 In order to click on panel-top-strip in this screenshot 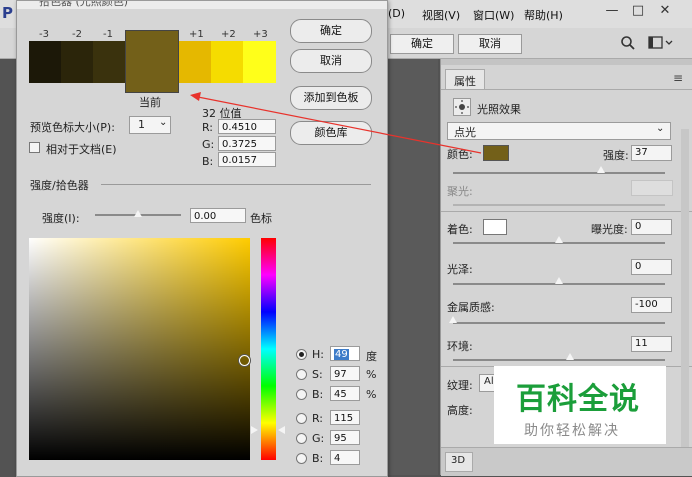, I will do `click(566, 62)`.